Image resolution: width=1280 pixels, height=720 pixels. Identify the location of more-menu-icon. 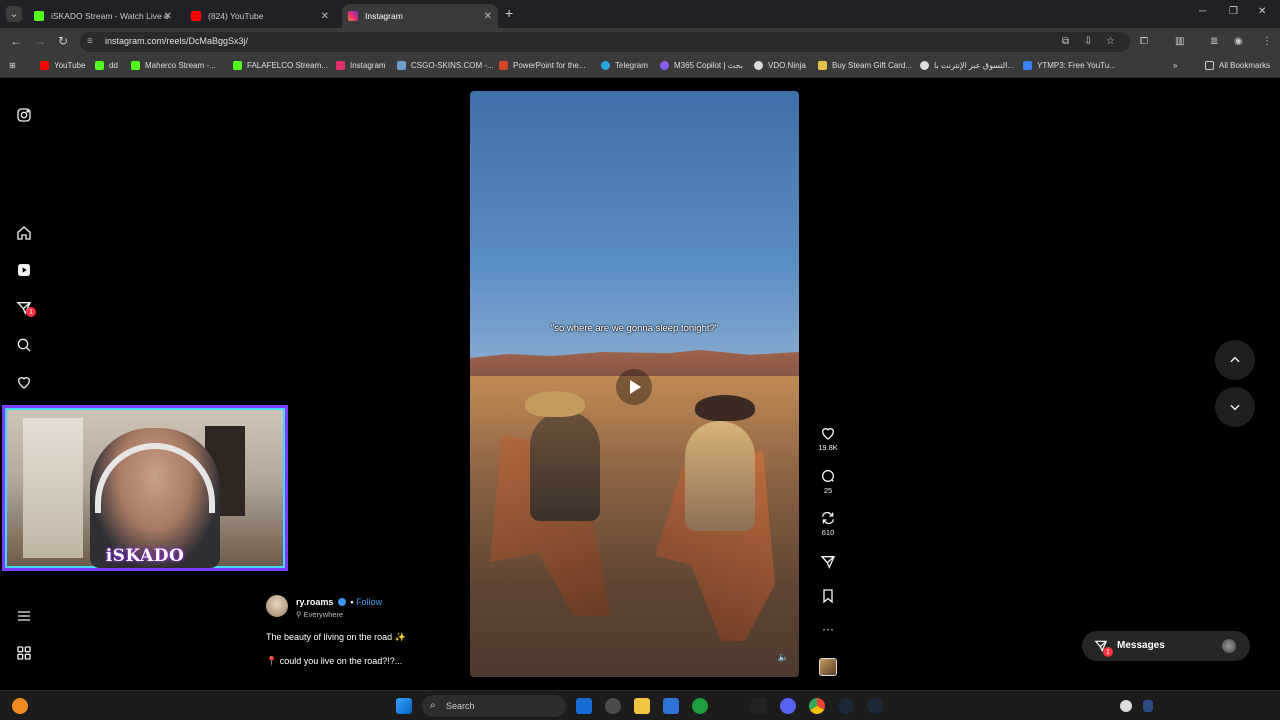
(24, 616).